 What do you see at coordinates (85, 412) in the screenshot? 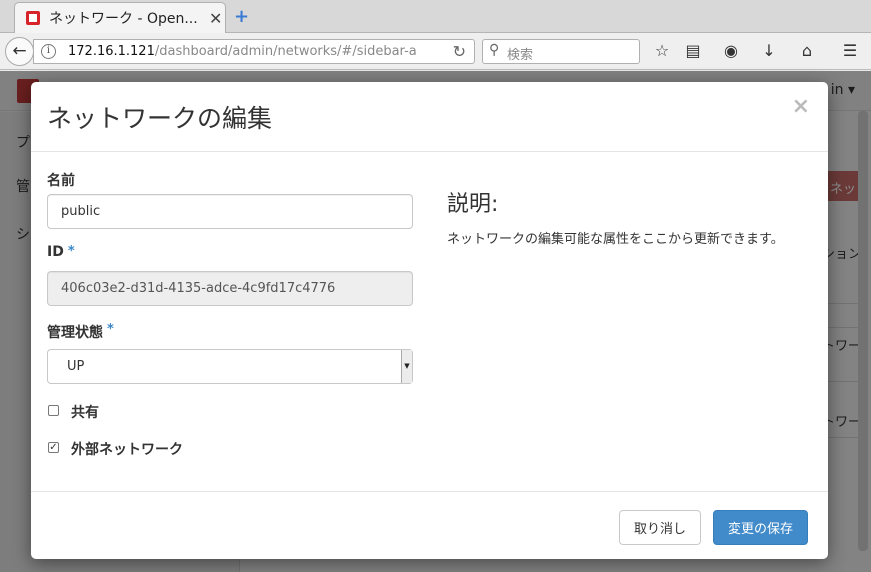
I see `shared-label: 共有` at bounding box center [85, 412].